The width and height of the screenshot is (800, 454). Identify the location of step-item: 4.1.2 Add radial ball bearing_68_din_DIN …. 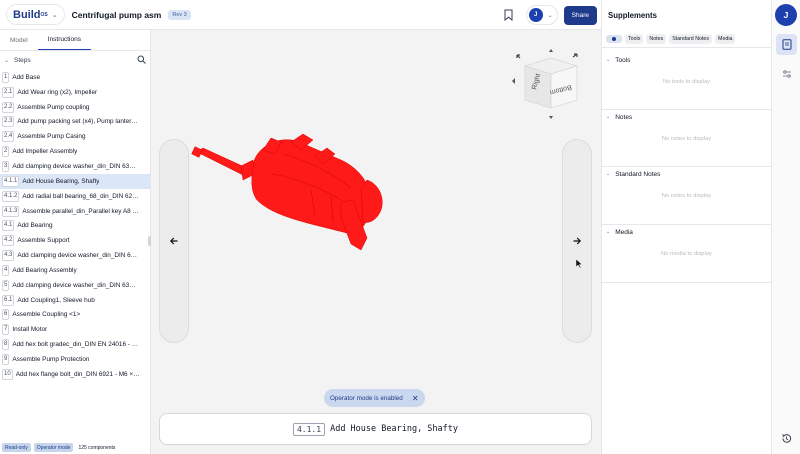
(75, 196).